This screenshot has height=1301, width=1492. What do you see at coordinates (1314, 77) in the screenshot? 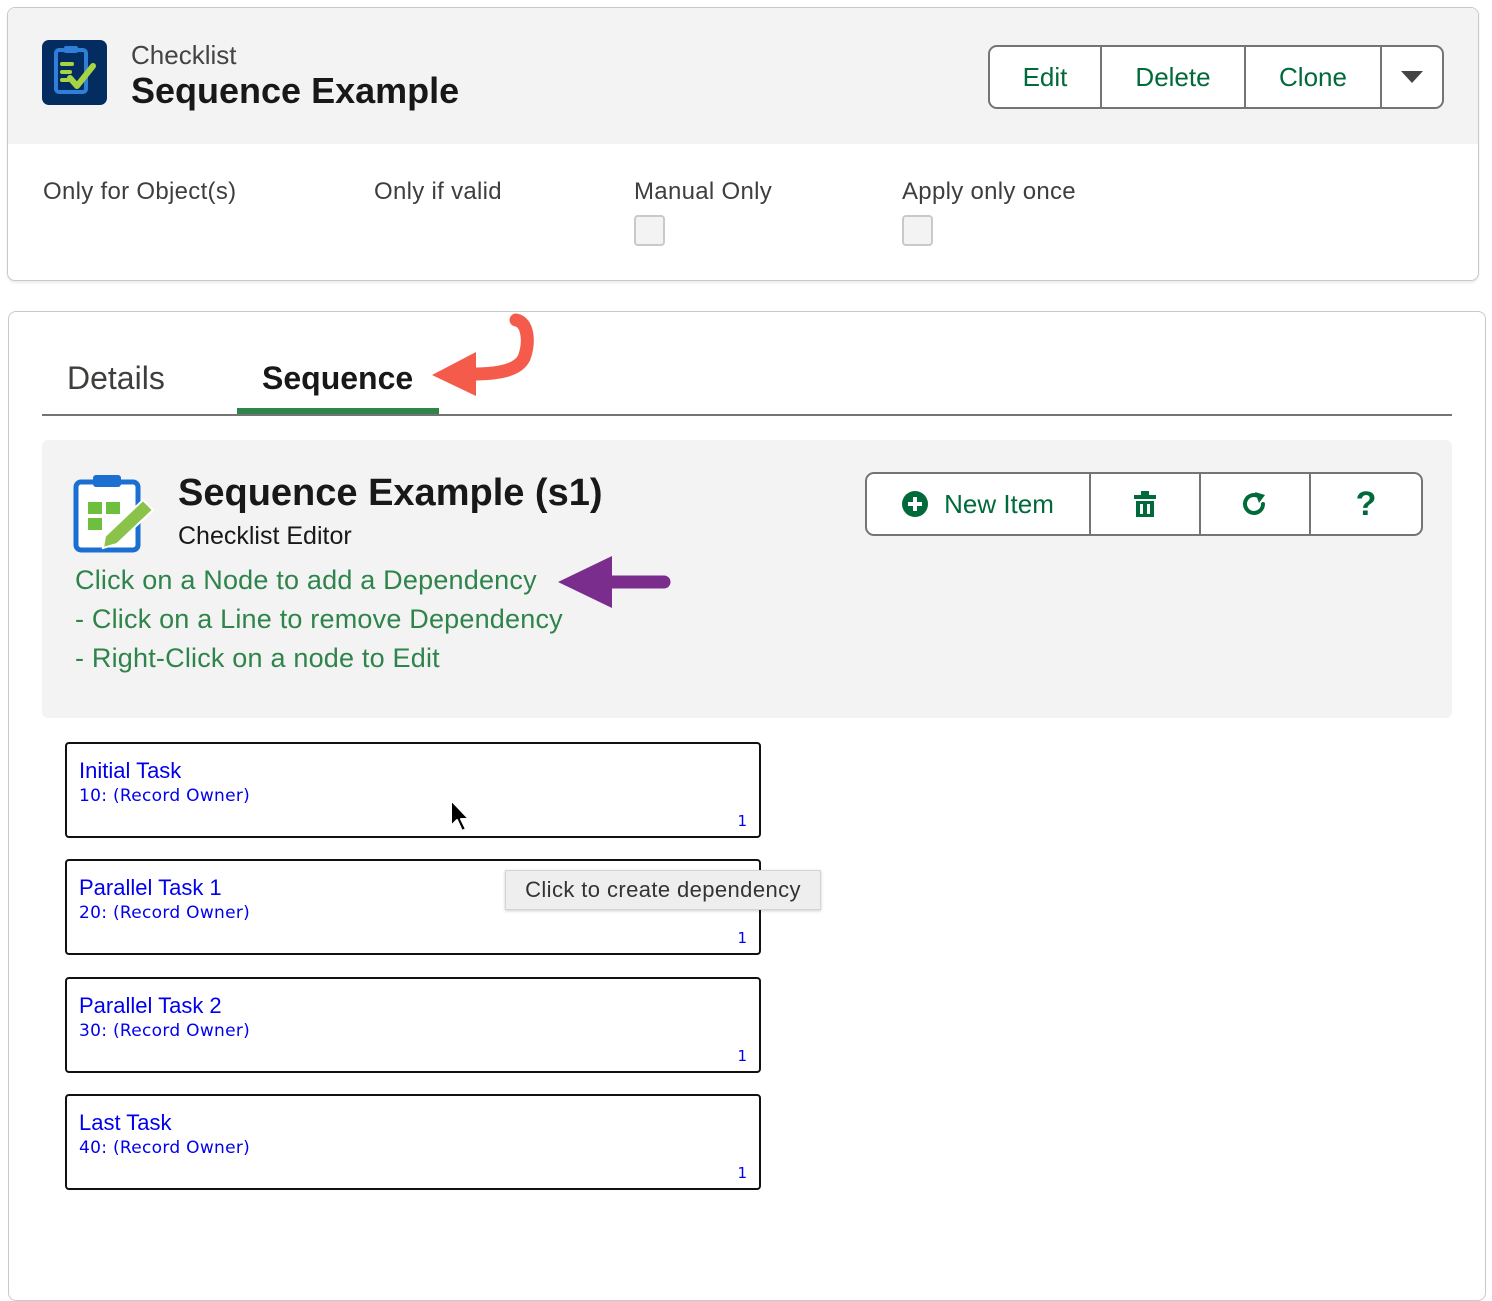
I see `clone-button: Clone` at bounding box center [1314, 77].